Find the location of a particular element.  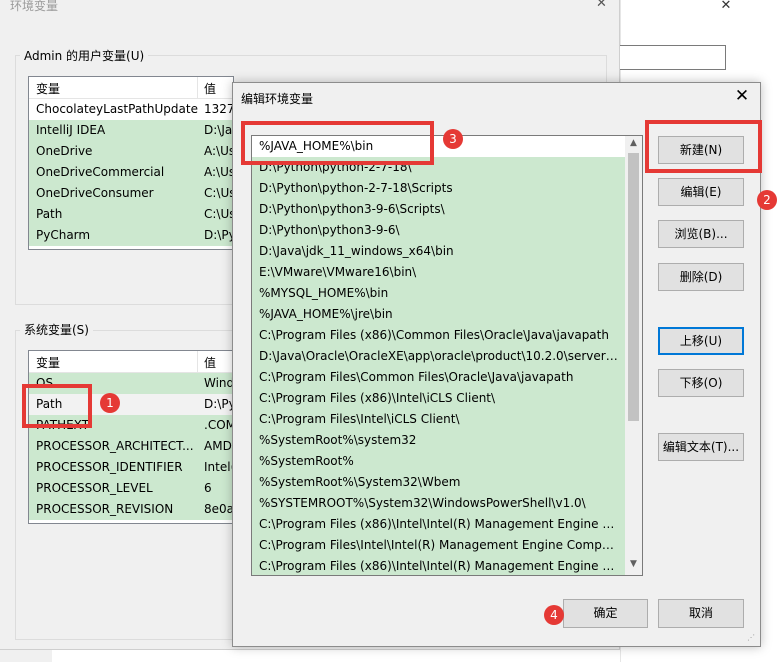

path-entry-text: D:\Python\python-2-7-18\Scripts is located at coordinates (356, 188).